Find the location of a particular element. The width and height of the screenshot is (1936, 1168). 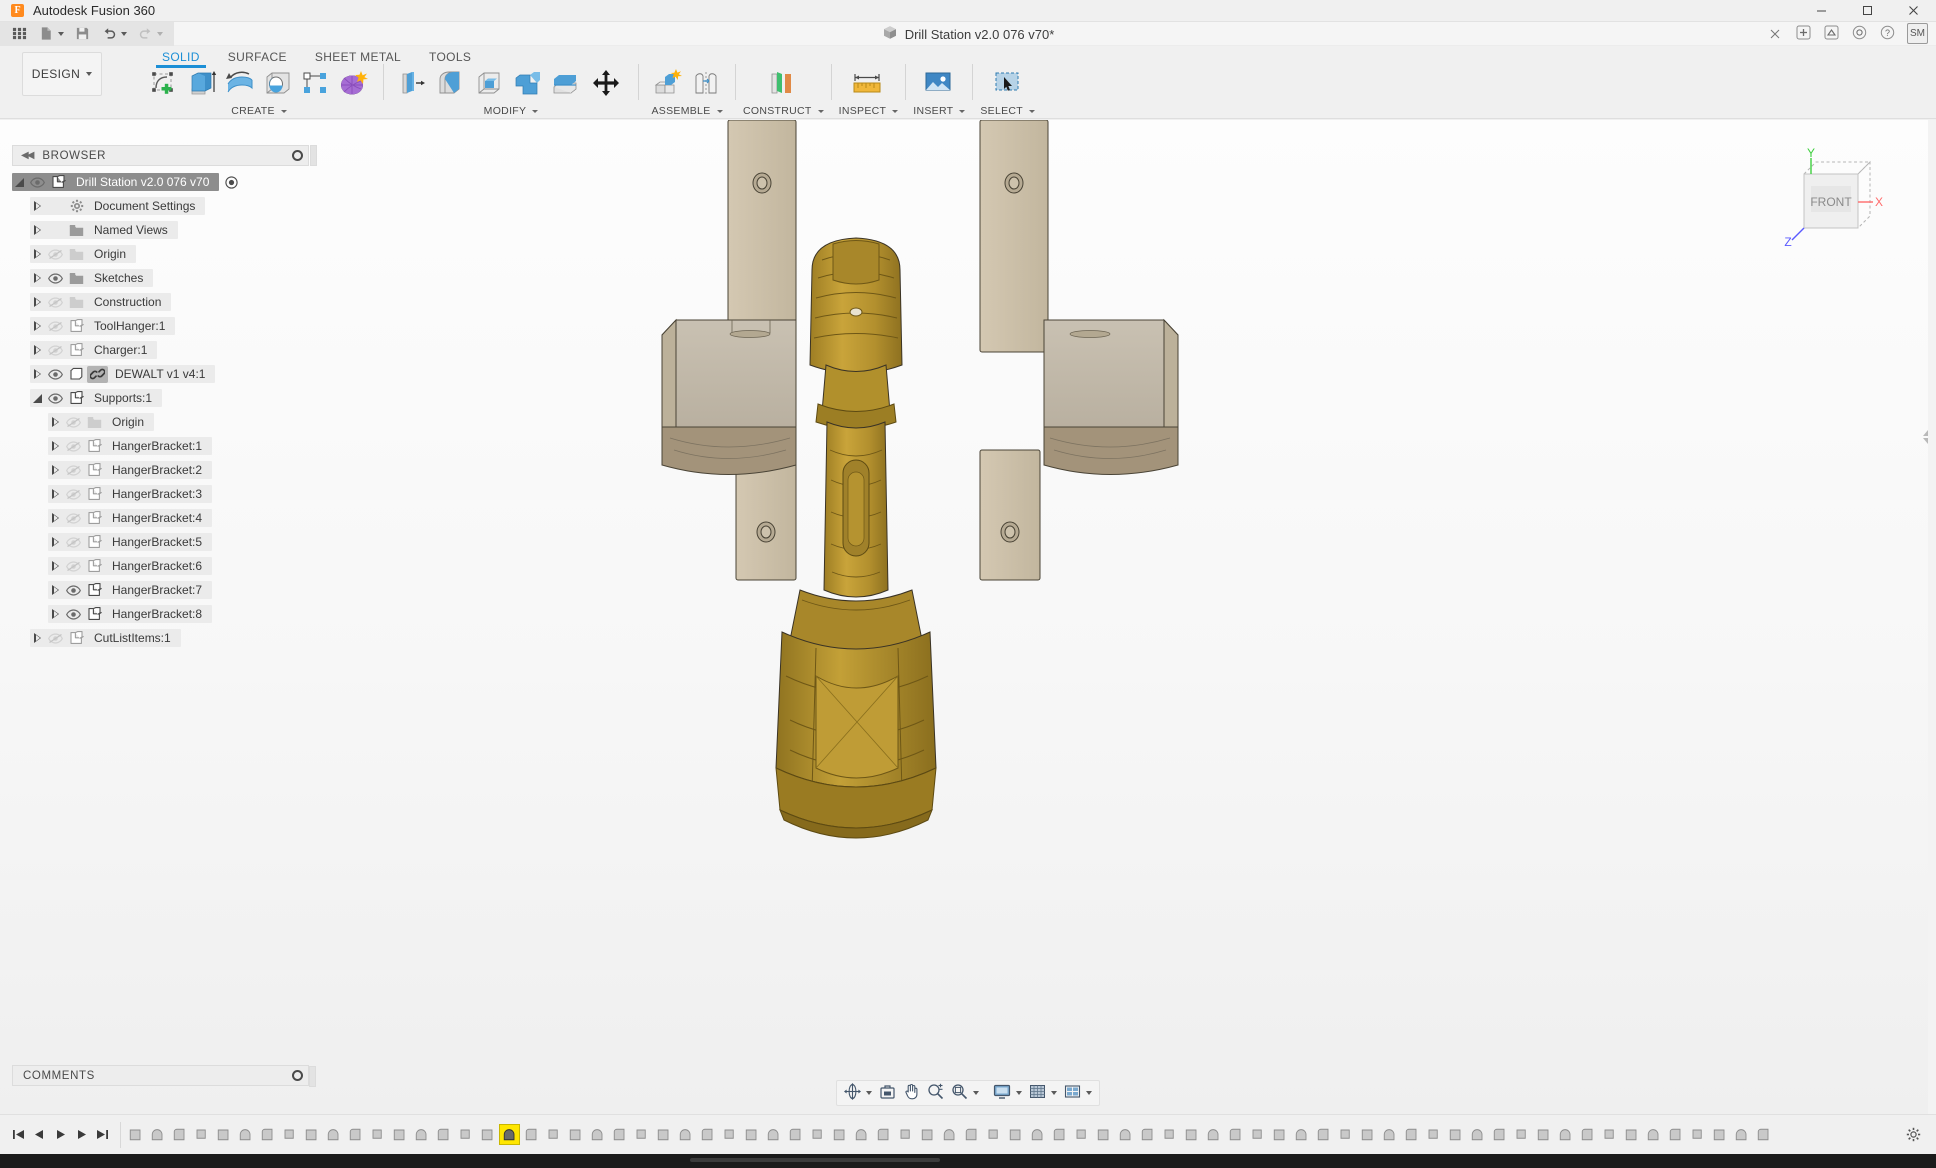

orbit-button is located at coordinates (858, 1093).